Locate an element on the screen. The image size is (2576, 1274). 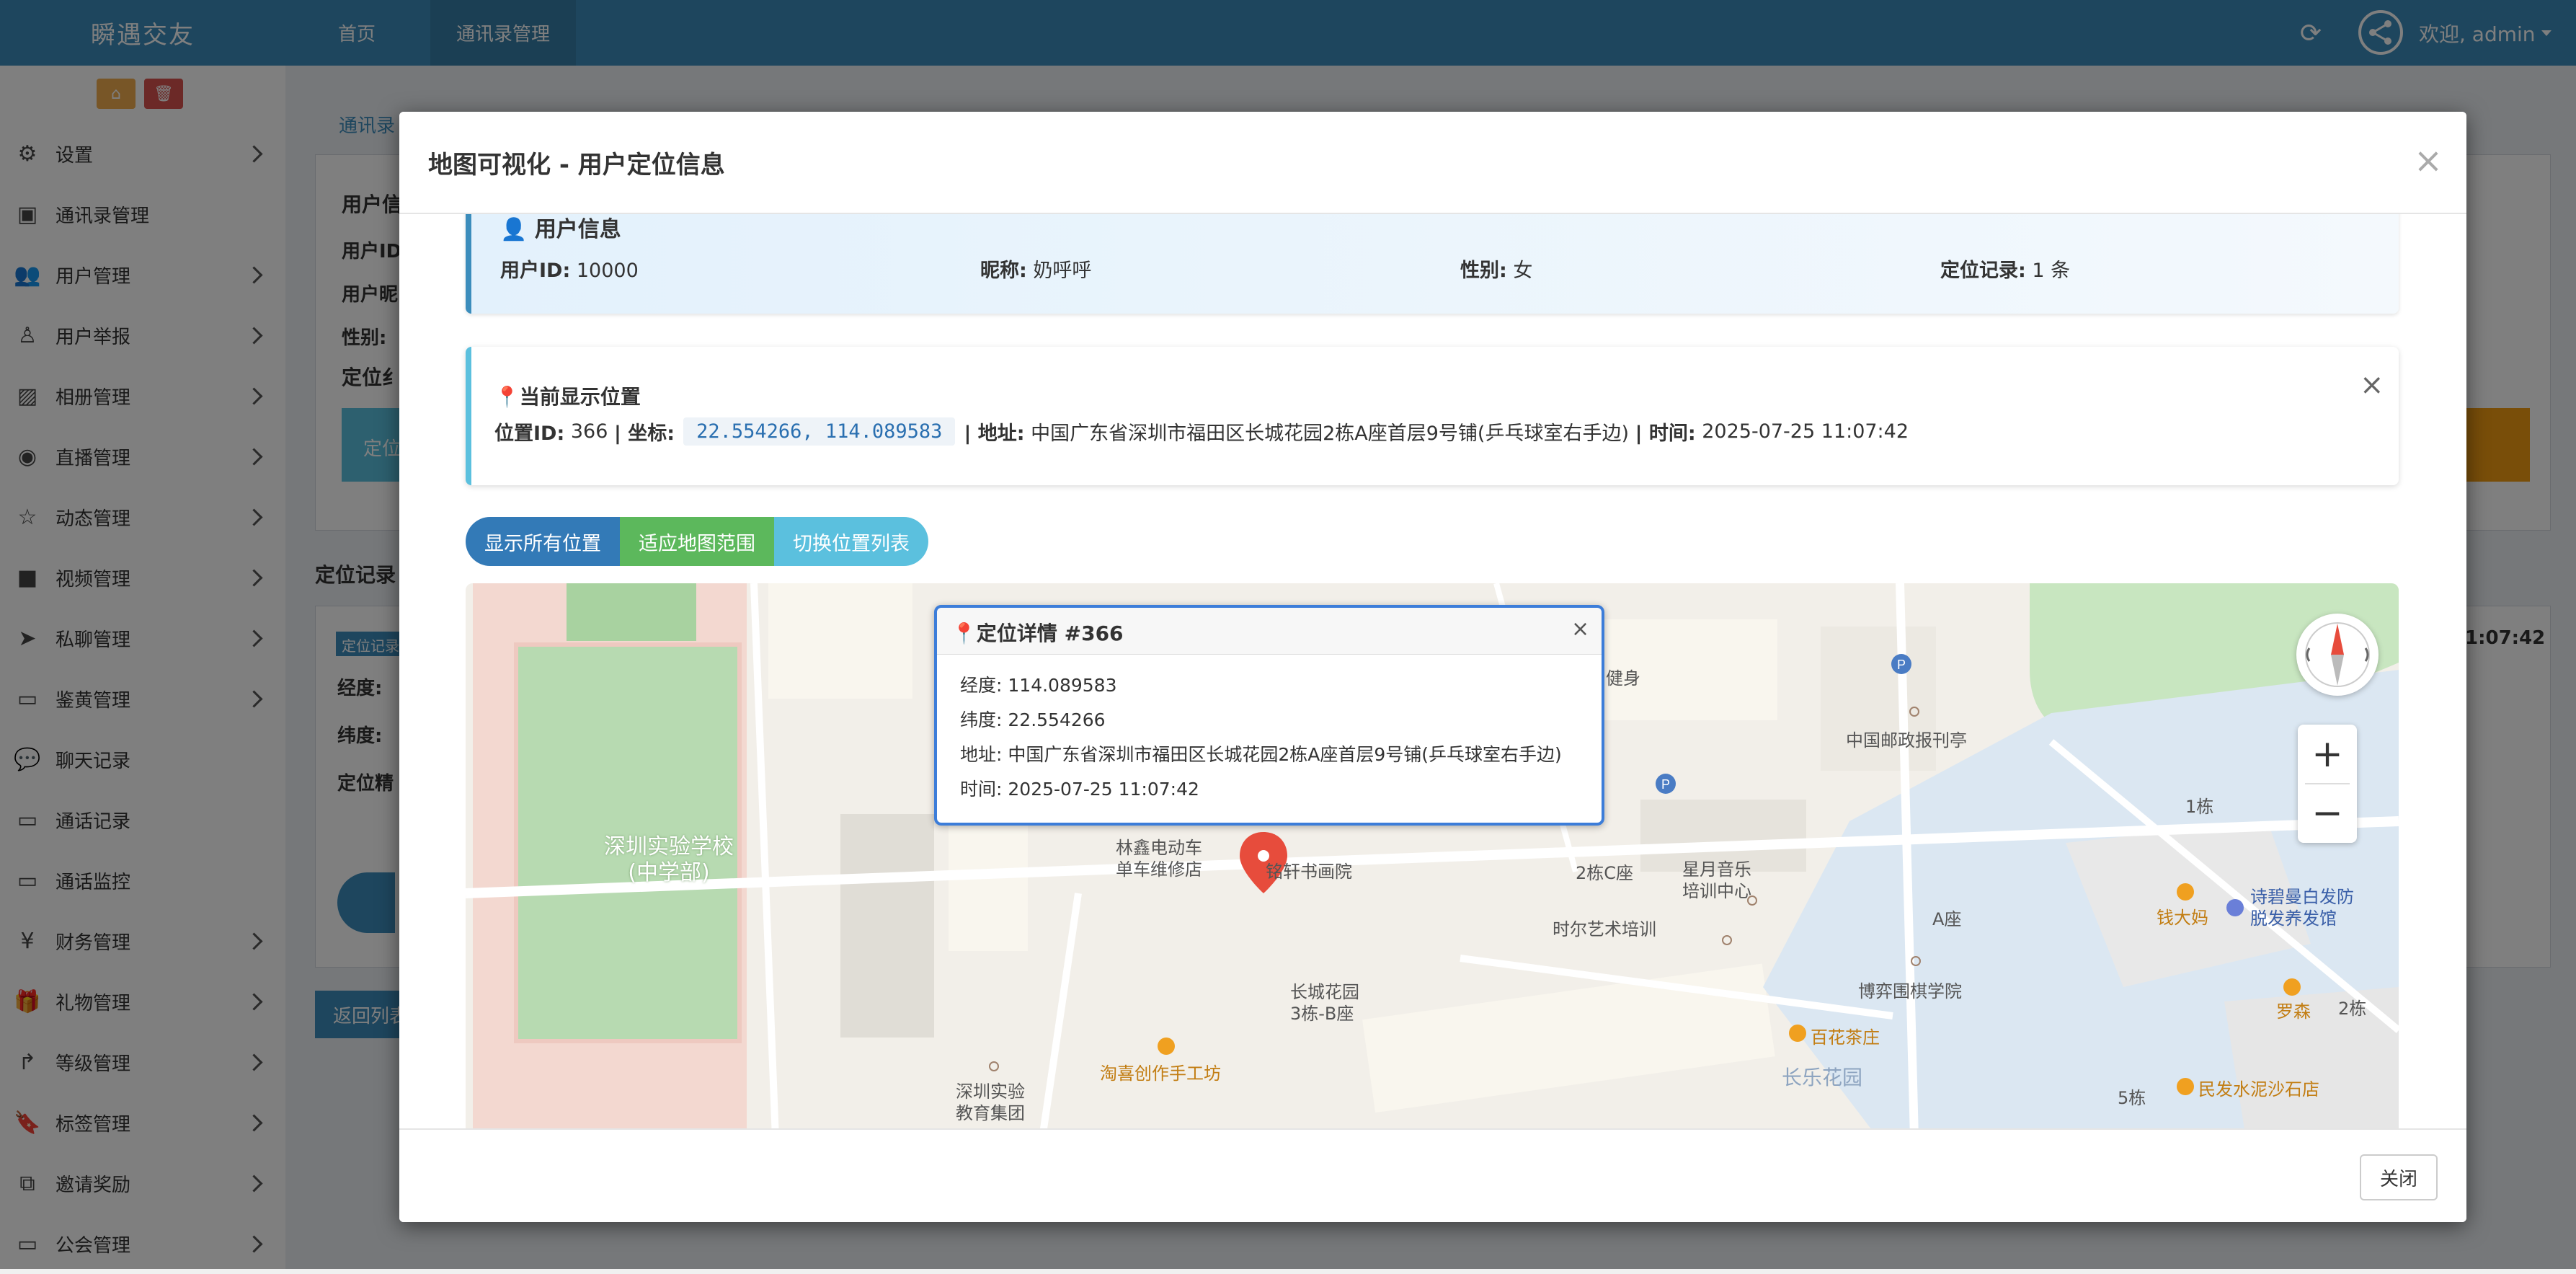
map-label-b1: 1栋 is located at coordinates (2199, 807).